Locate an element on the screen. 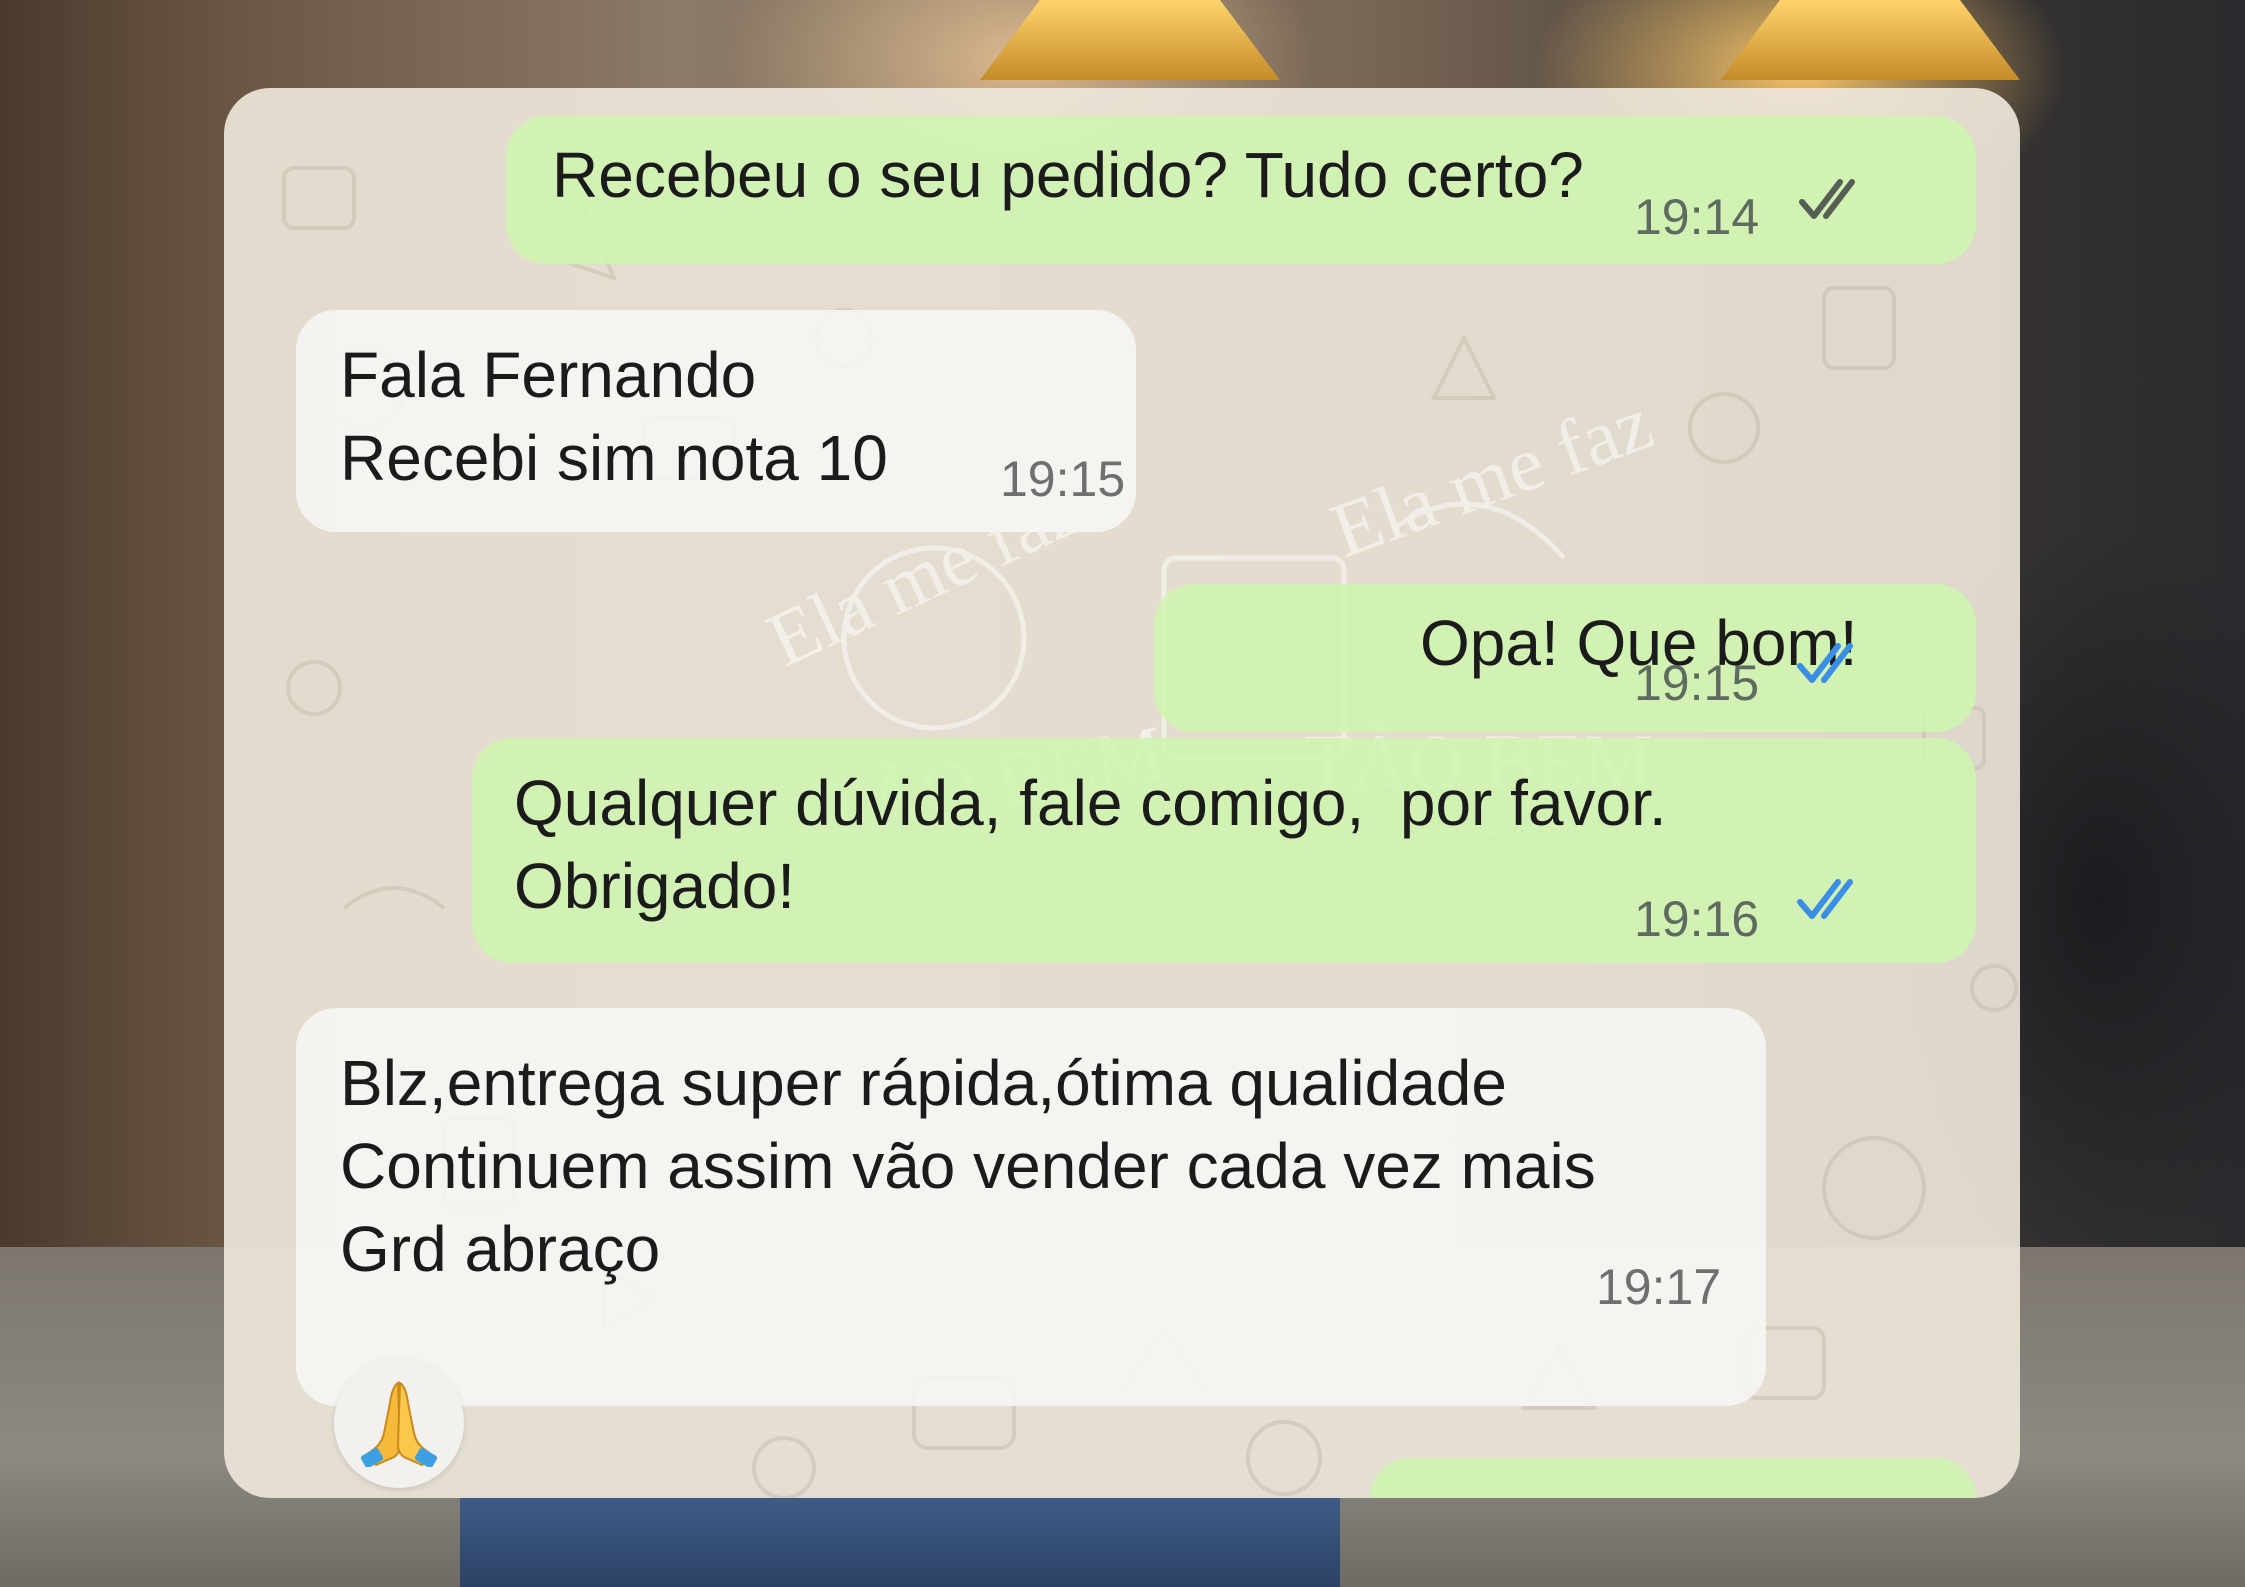 The width and height of the screenshot is (2245, 1587). message-text-line: Recebi sim nota 10 is located at coordinates (614, 458).